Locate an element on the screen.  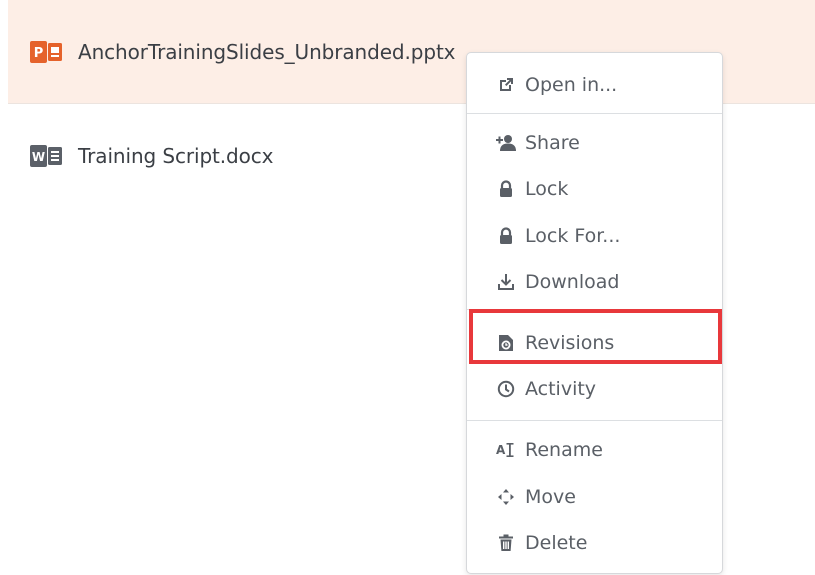
menu-item-label: Share is located at coordinates (552, 143).